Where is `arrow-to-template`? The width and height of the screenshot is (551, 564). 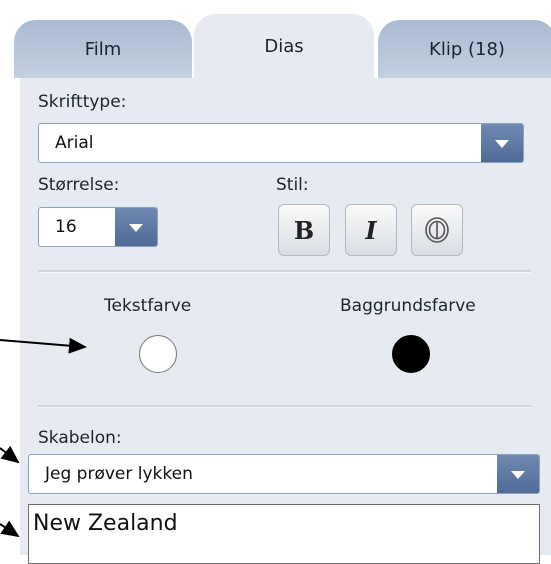
arrow-to-template is located at coordinates (10, 454).